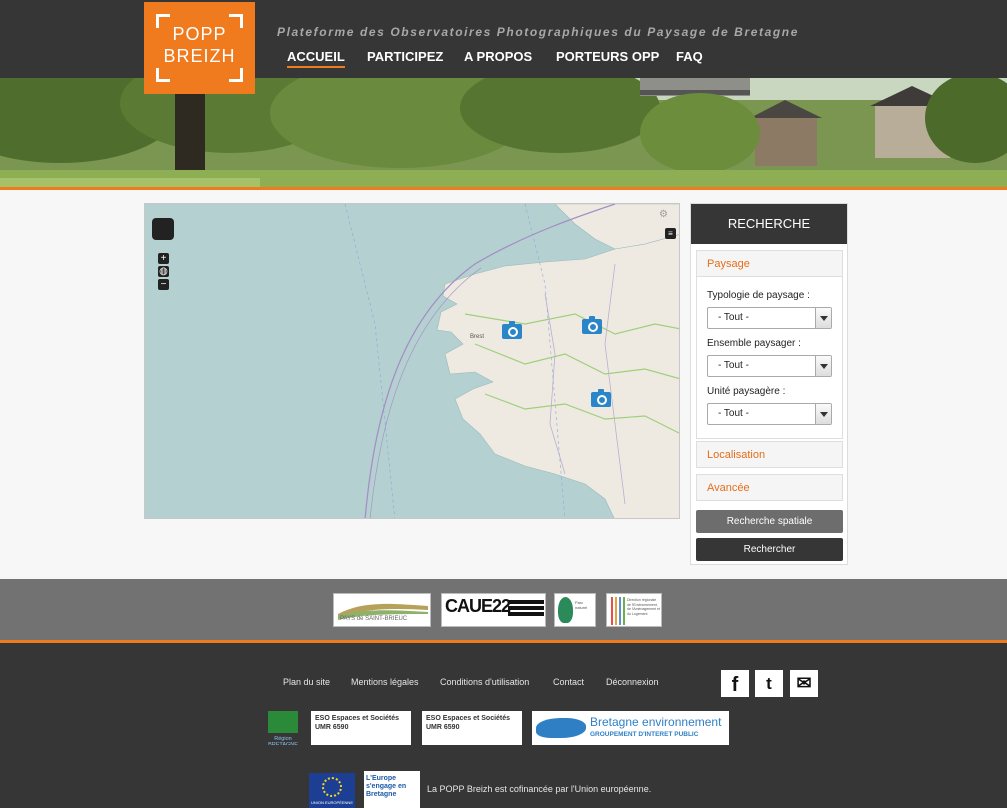 The image size is (1007, 808). I want to click on parc-naturel-text: Parc naturel, so click(581, 605).